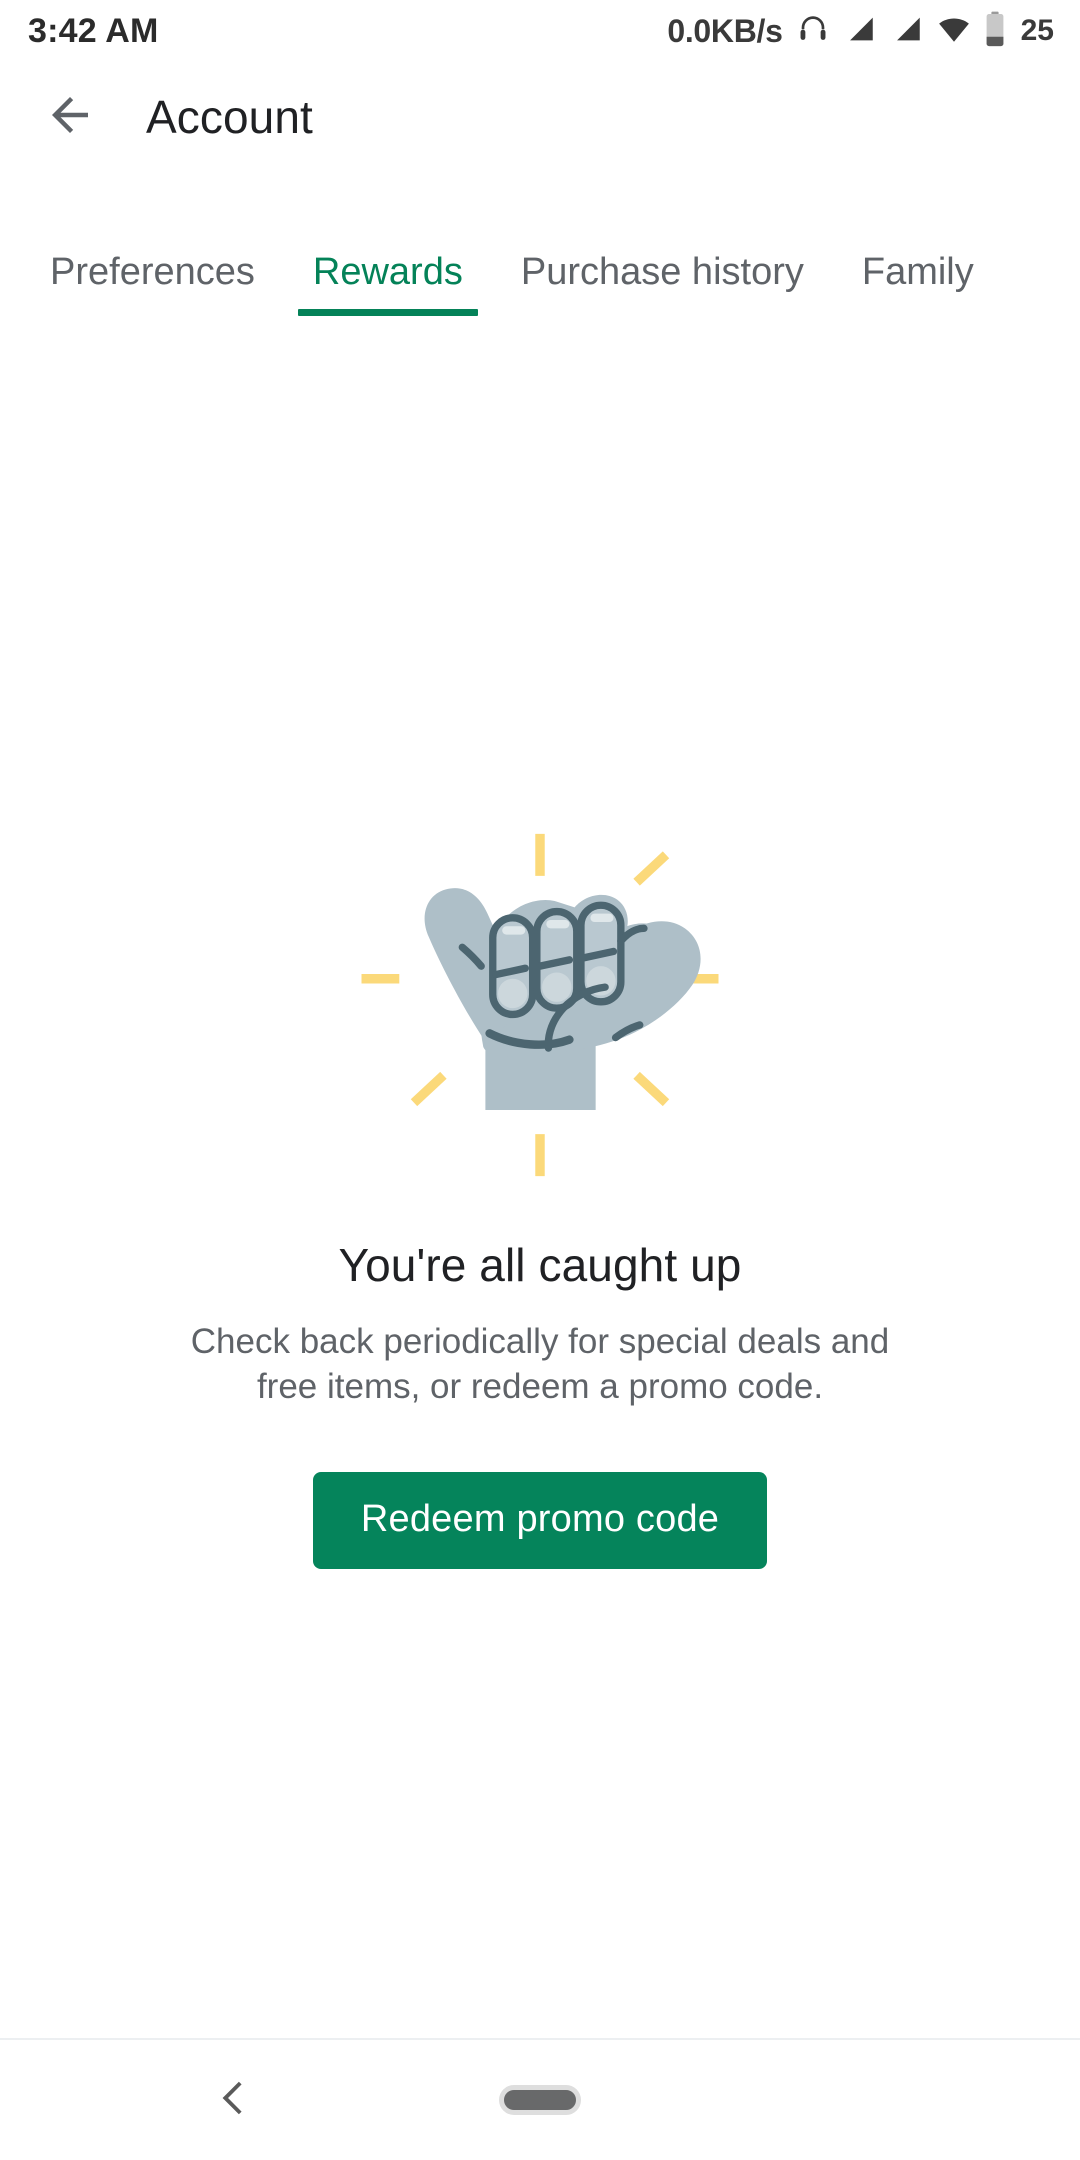  I want to click on arrow-back-icon, so click(70, 117).